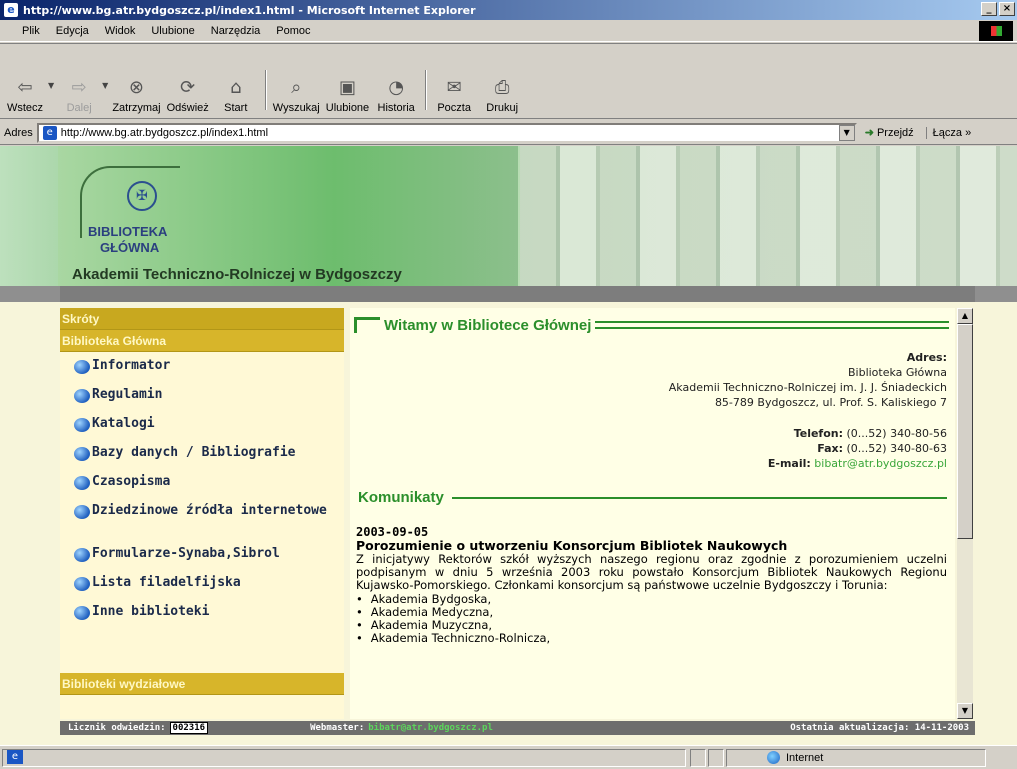 The height and width of the screenshot is (769, 1017). What do you see at coordinates (136, 87) in the screenshot?
I see `stop-icon: ⊗` at bounding box center [136, 87].